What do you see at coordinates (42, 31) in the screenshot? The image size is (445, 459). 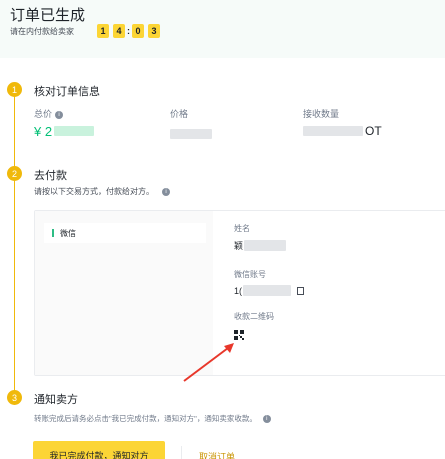 I see `pay-hint: 请在内付款给卖家` at bounding box center [42, 31].